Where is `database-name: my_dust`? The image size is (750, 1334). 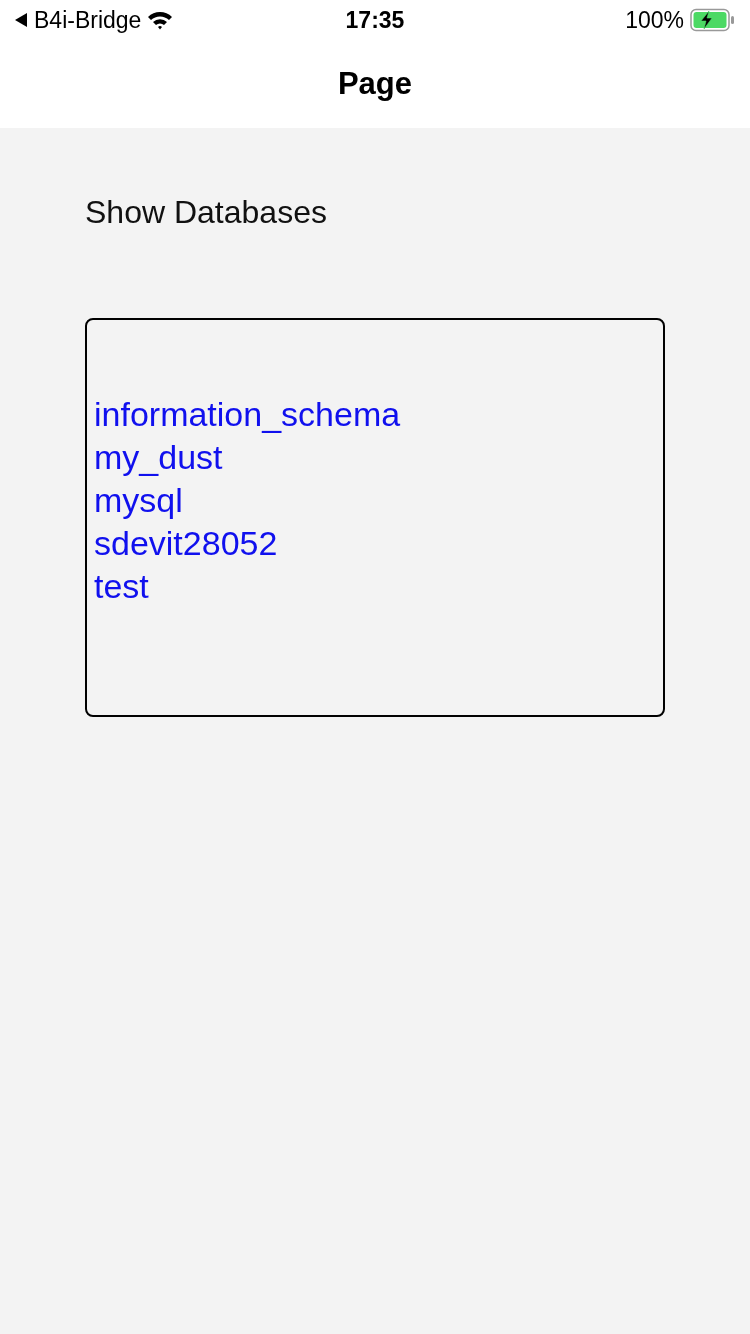 database-name: my_dust is located at coordinates (159, 457).